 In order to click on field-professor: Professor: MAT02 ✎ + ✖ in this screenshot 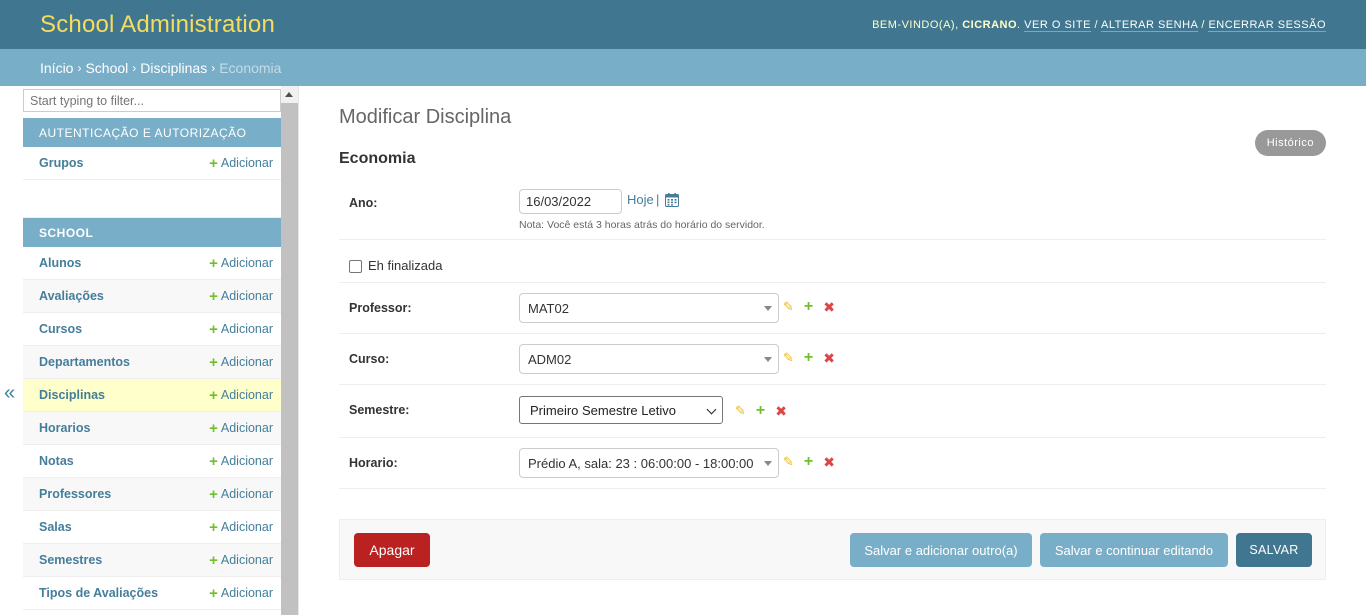, I will do `click(832, 308)`.